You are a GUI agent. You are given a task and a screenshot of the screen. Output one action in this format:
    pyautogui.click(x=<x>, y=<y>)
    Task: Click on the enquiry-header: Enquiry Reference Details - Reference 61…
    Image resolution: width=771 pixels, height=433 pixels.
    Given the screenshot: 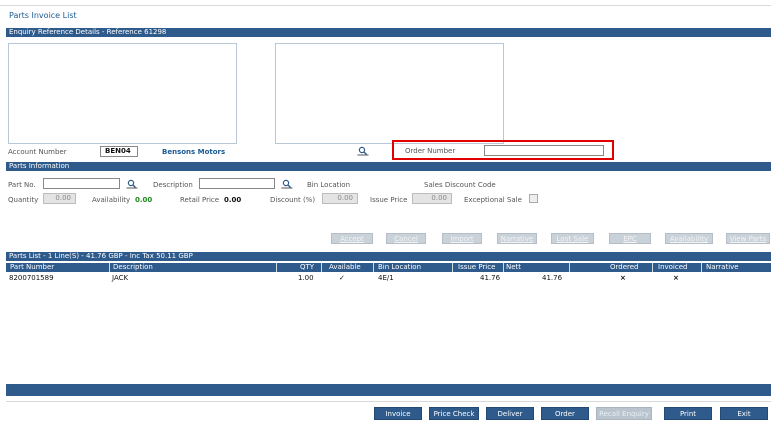 What is the action you would take?
    pyautogui.click(x=388, y=32)
    